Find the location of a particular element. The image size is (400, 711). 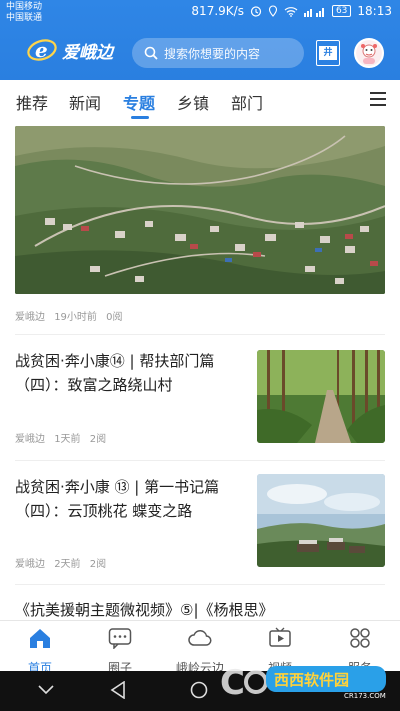

location-icon is located at coordinates (273, 11).